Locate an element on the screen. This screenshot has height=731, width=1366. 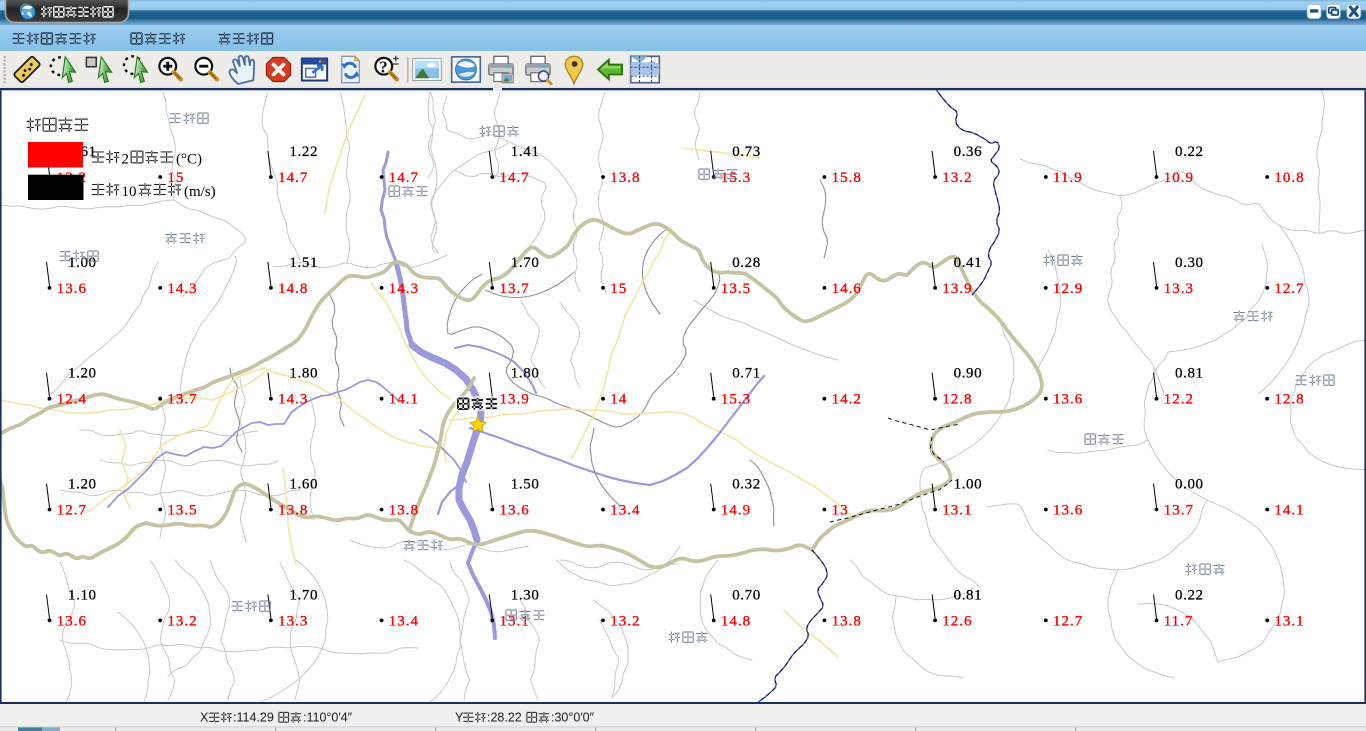
svg-text: X is located at coordinates (204, 718).